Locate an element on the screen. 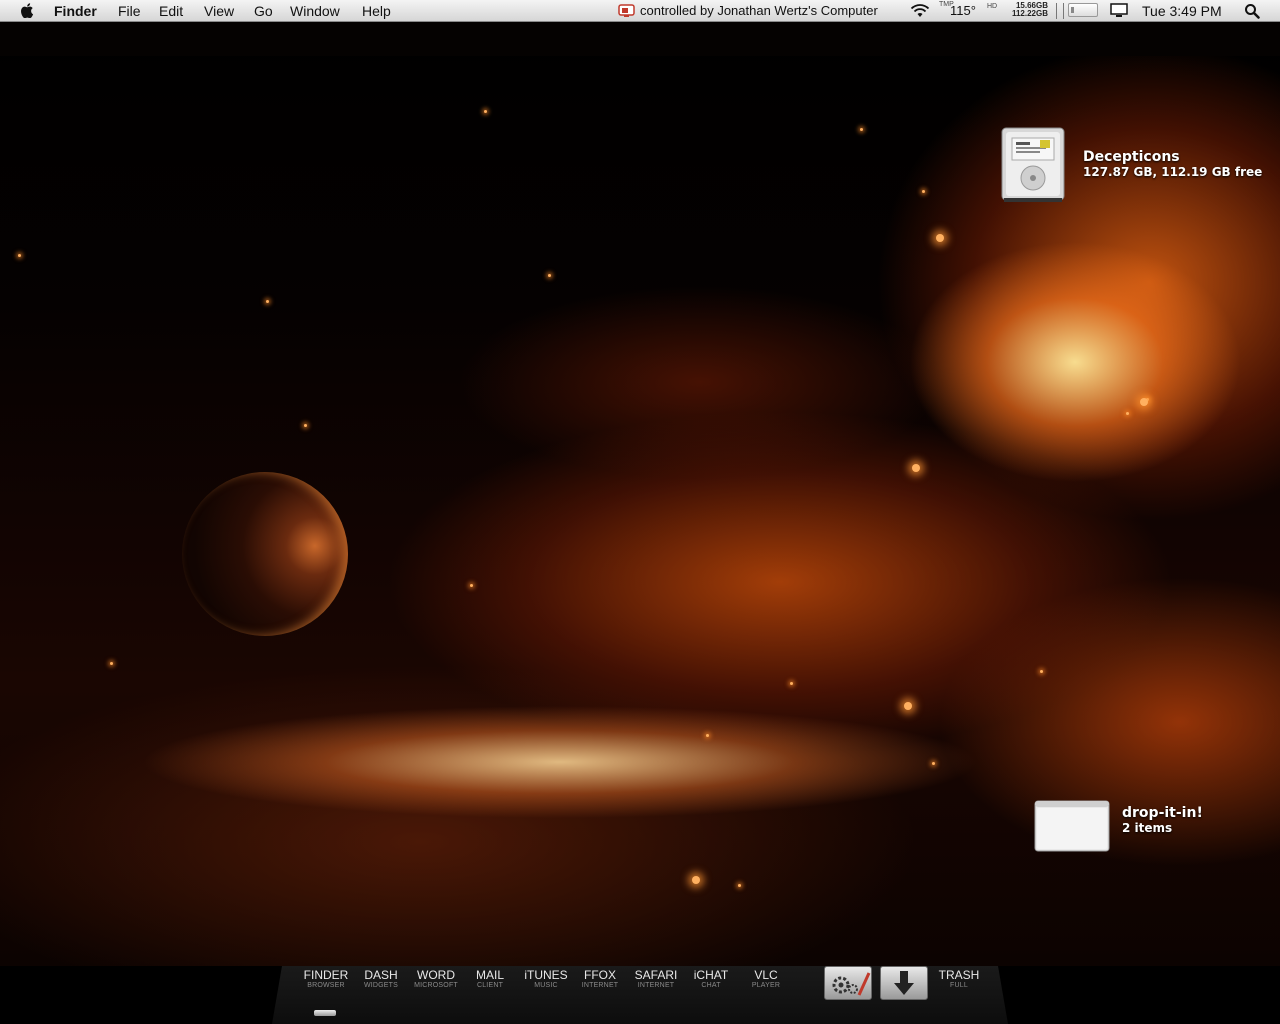 The width and height of the screenshot is (1280, 1024). downloads-stack-icon is located at coordinates (904, 983).